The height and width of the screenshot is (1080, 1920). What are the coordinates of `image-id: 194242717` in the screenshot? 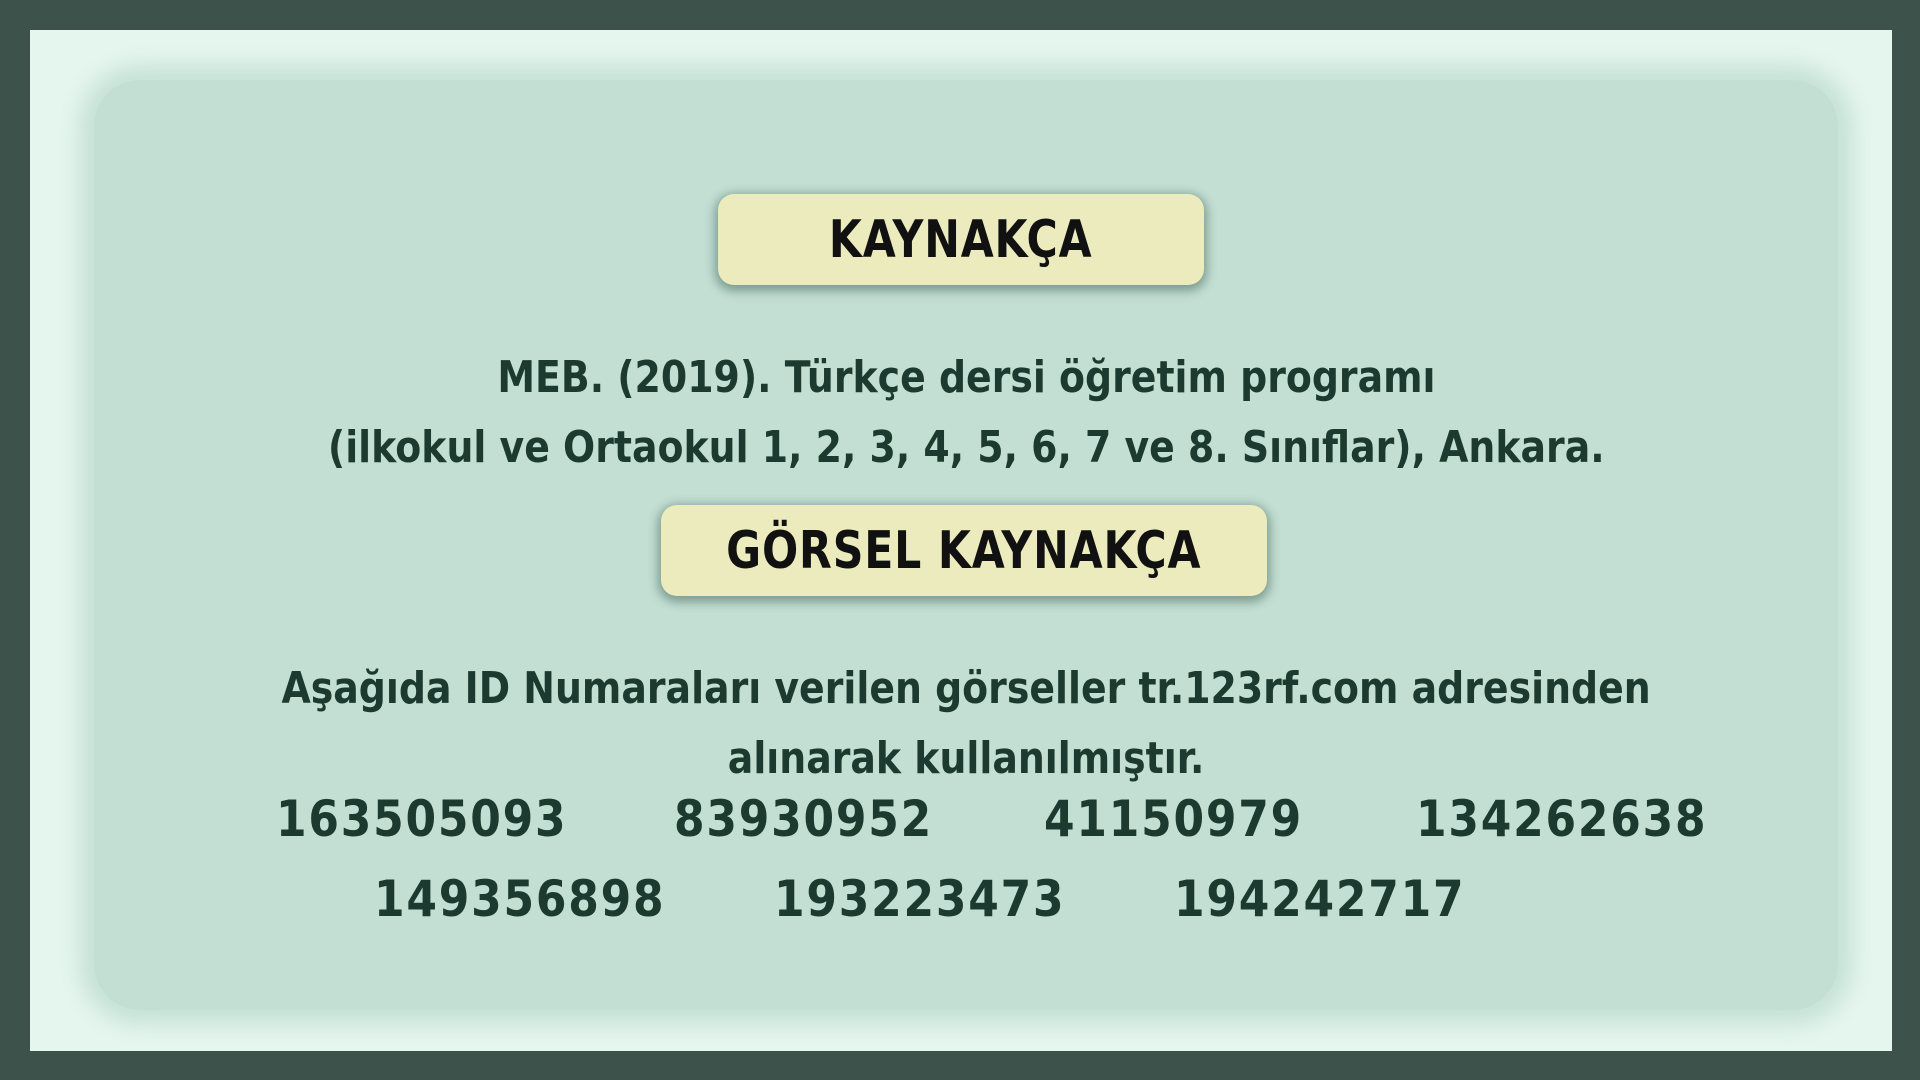 It's located at (1320, 899).